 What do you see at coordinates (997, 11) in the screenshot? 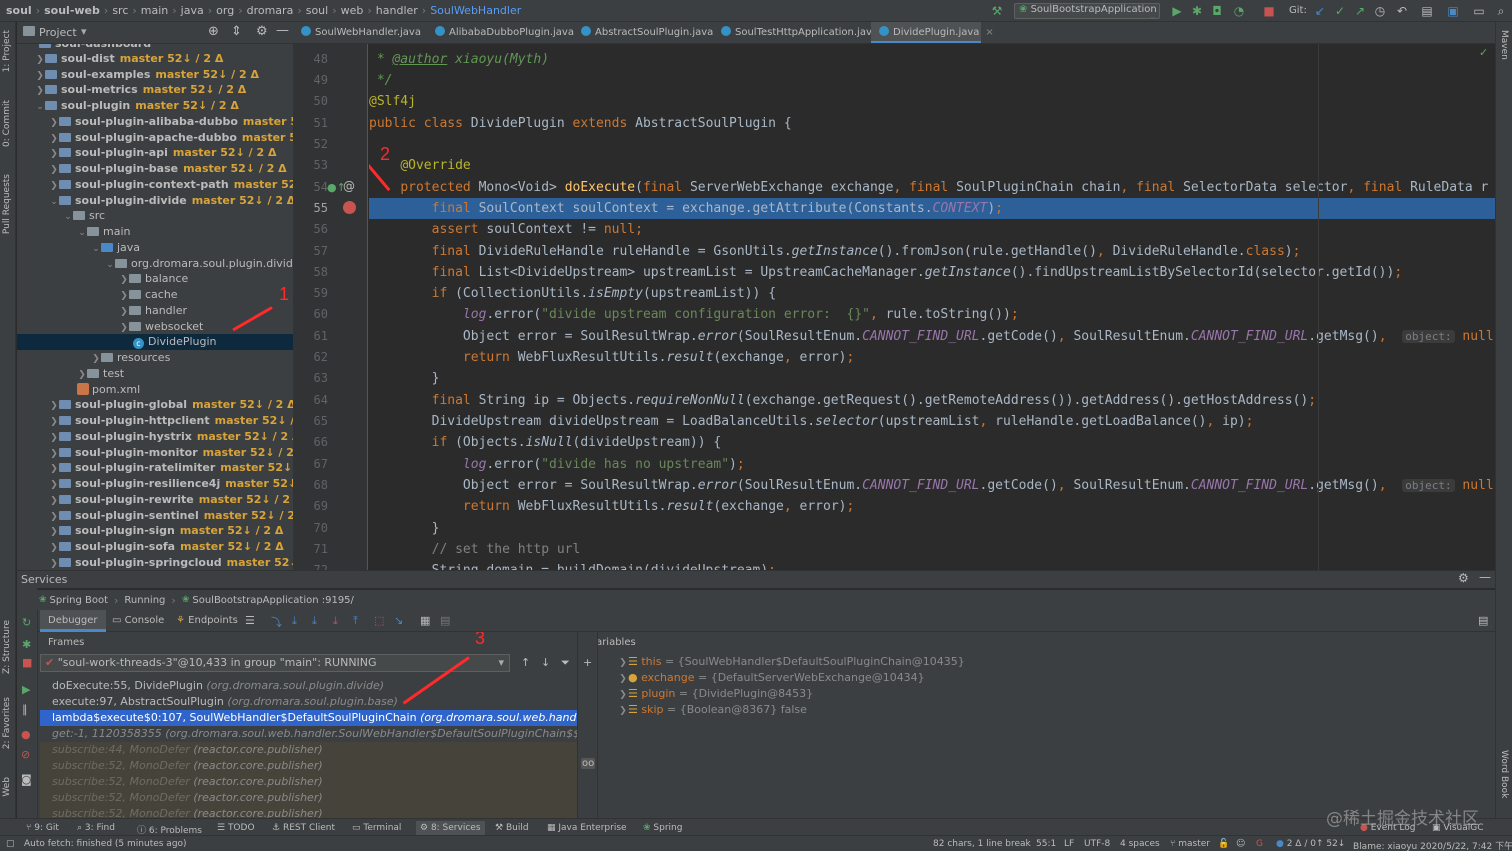
I see `hammer-icon: ⚒` at bounding box center [997, 11].